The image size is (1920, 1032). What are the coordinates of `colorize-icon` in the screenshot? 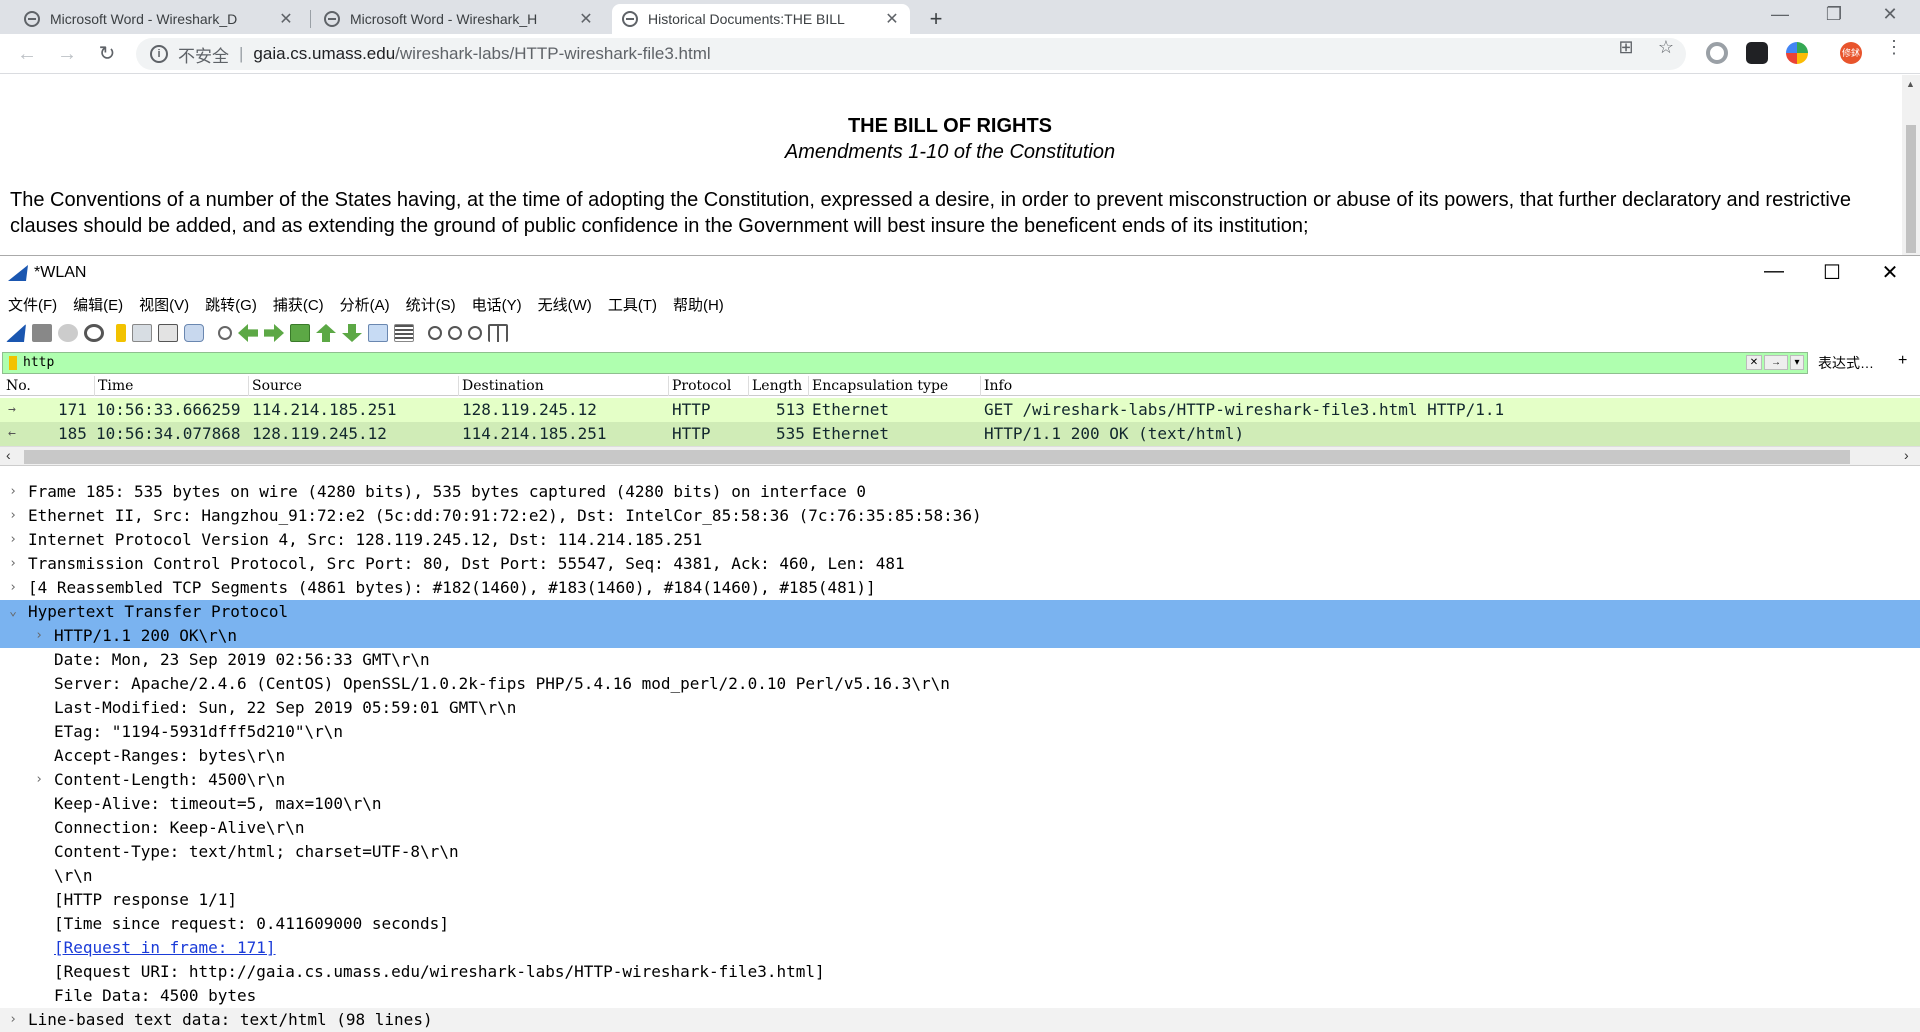 It's located at (404, 333).